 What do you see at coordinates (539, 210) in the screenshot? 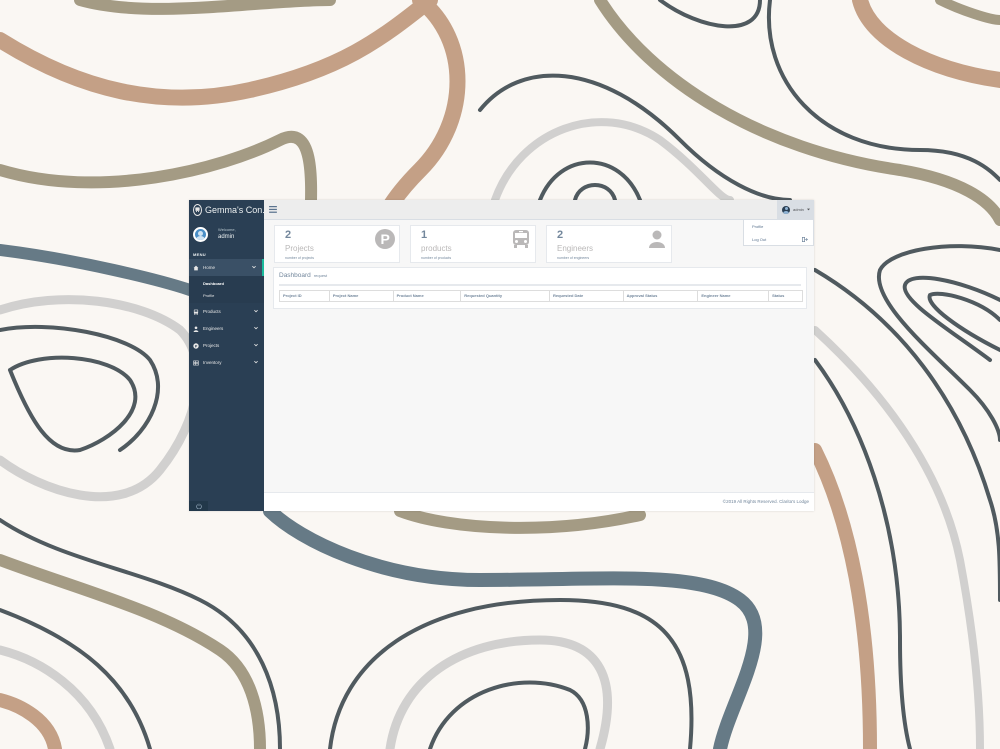
I see `top-navbar: admin` at bounding box center [539, 210].